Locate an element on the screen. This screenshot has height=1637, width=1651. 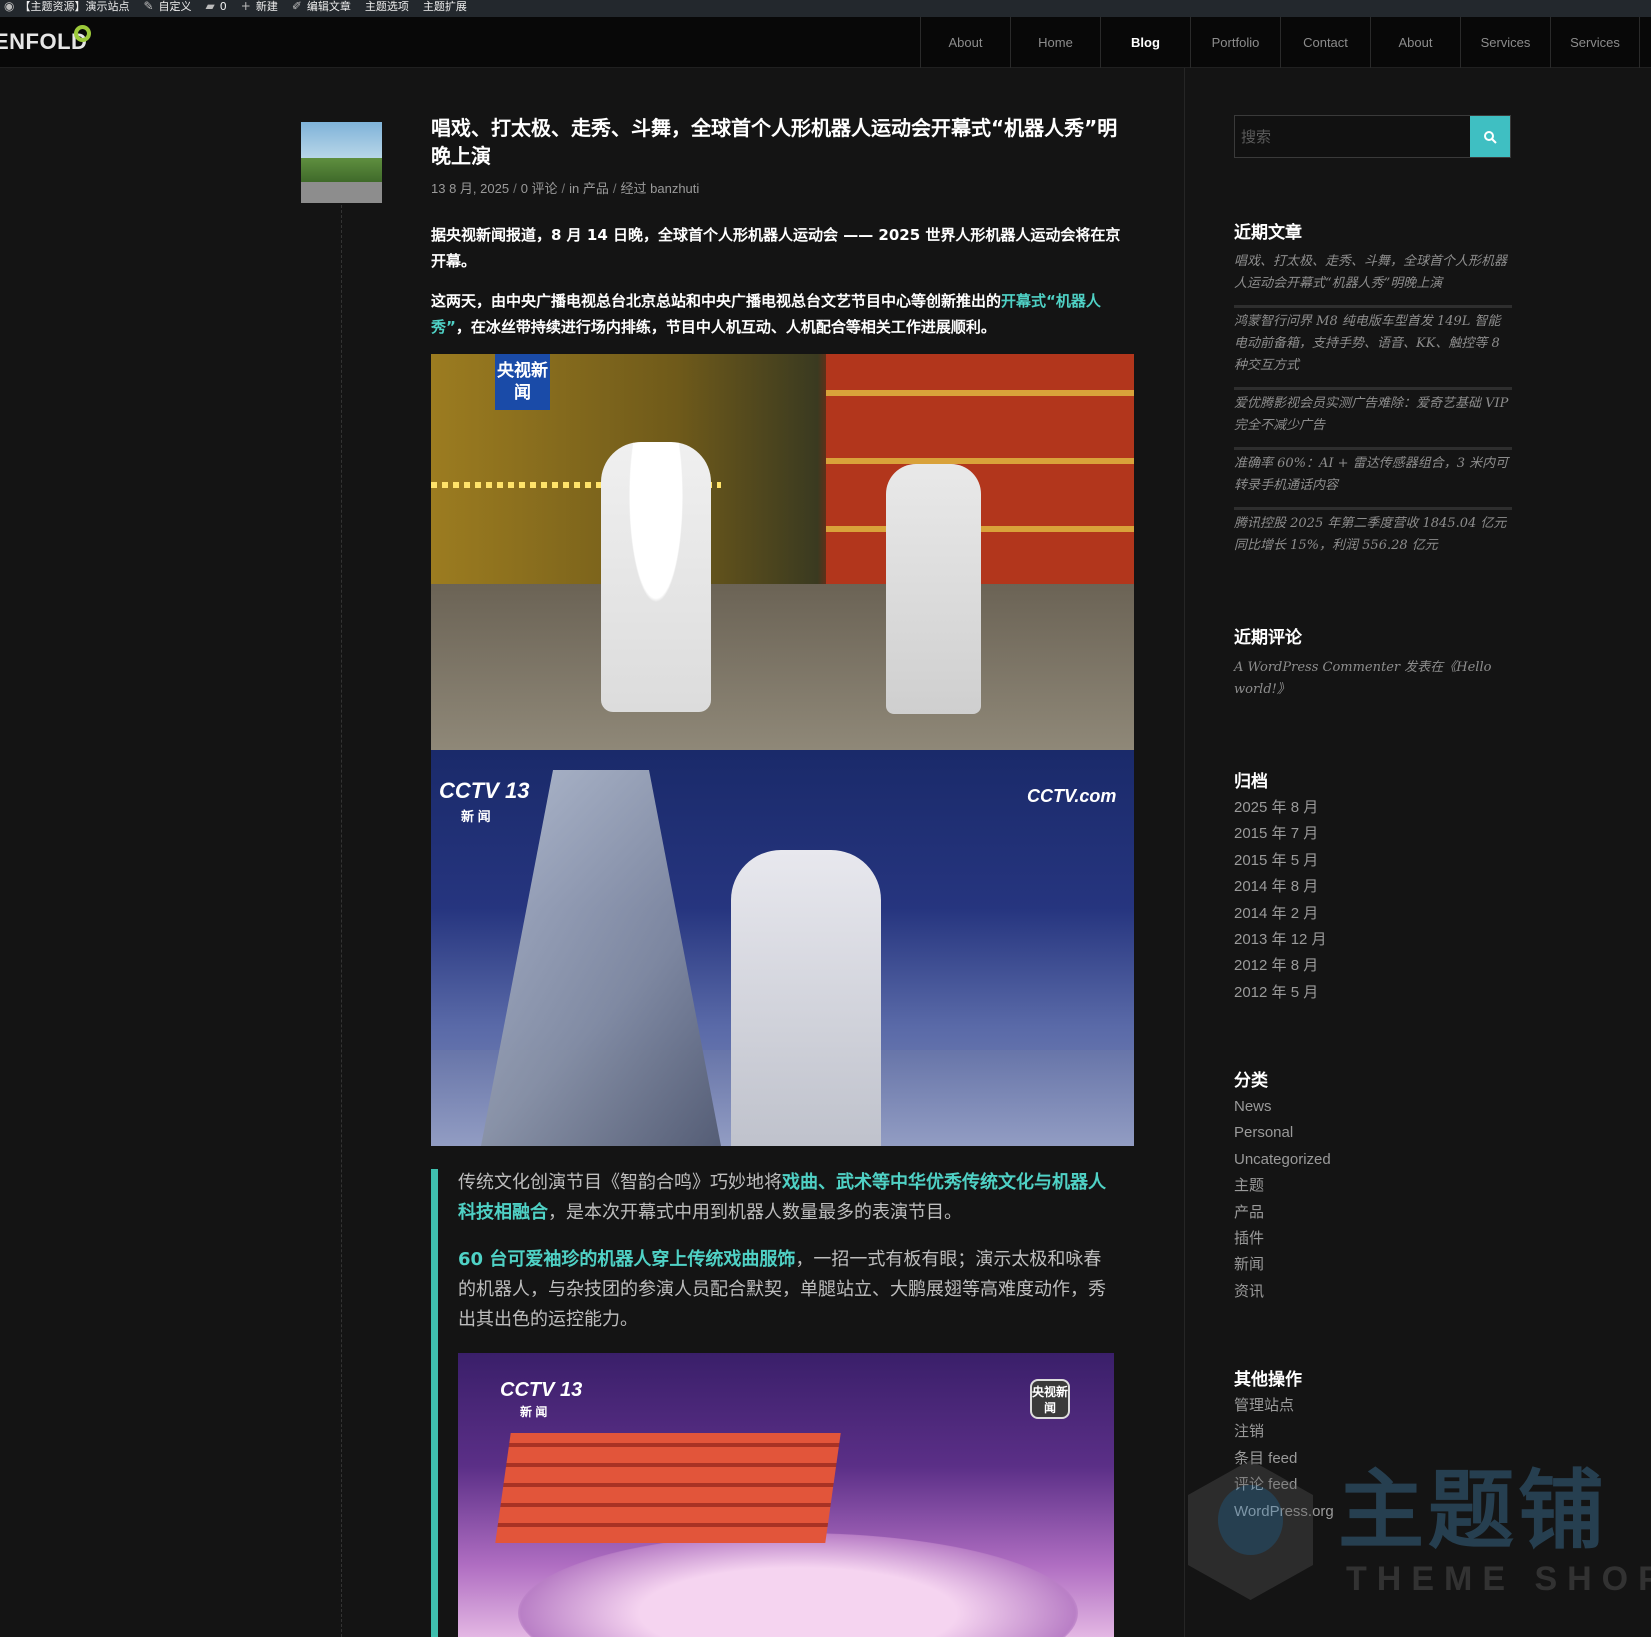
post-category-link: in 产品 is located at coordinates (589, 188).